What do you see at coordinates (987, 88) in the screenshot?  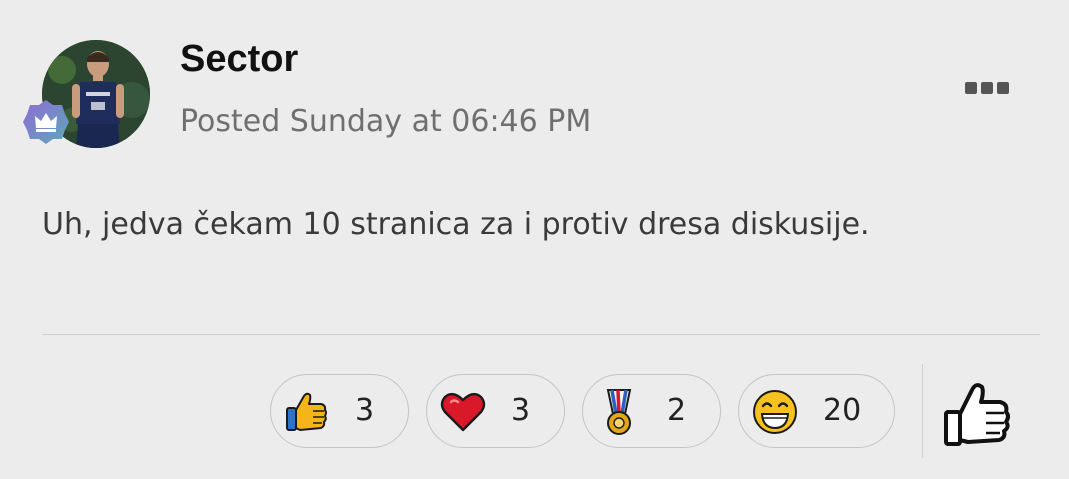 I see `more-options-icon` at bounding box center [987, 88].